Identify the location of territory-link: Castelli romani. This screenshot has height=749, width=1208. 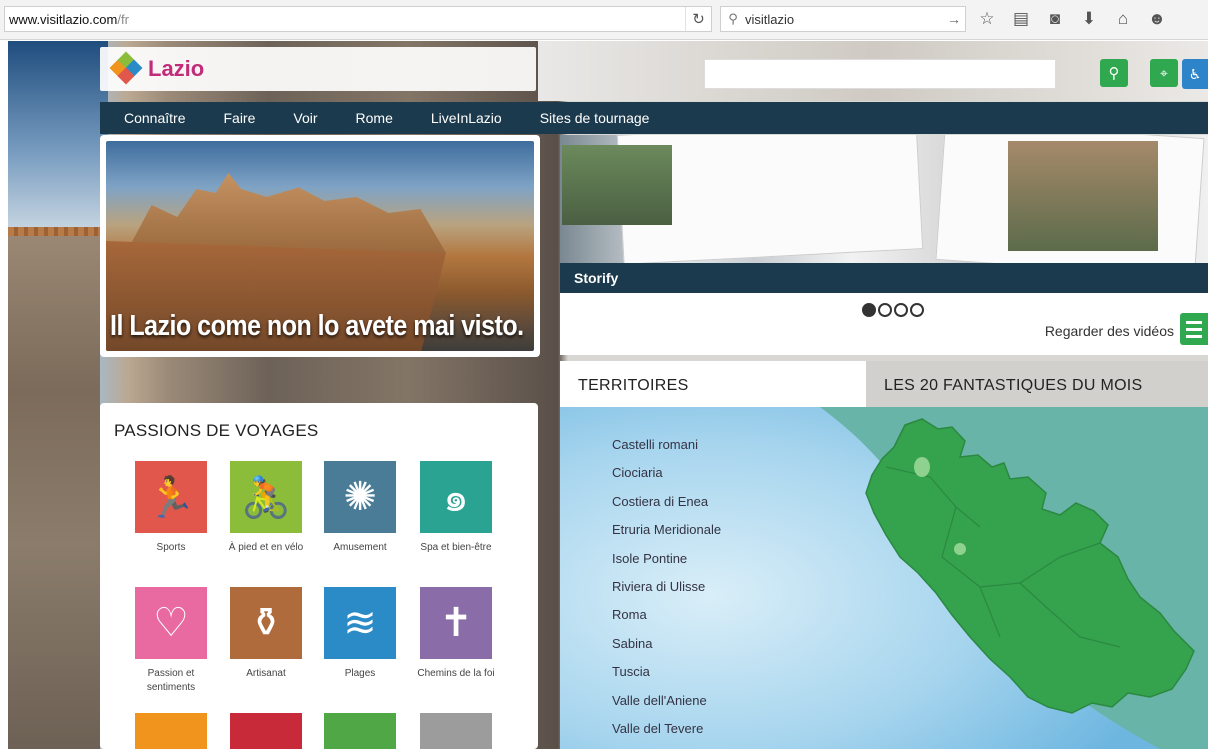
(666, 445).